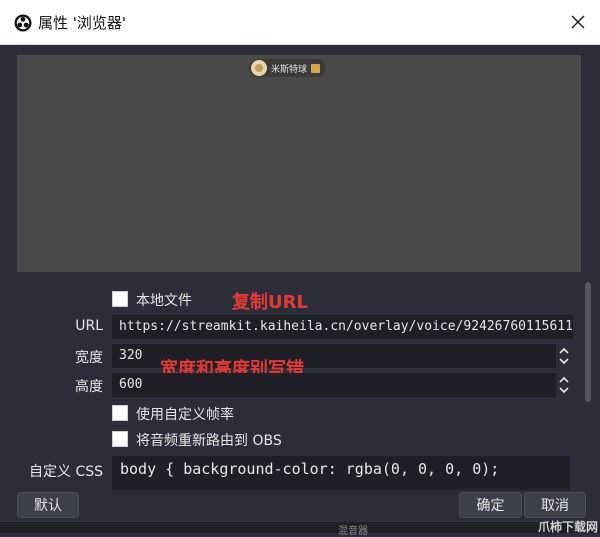 The height and width of the screenshot is (537, 600). Describe the element at coordinates (578, 22) in the screenshot. I see `close-icon` at that location.